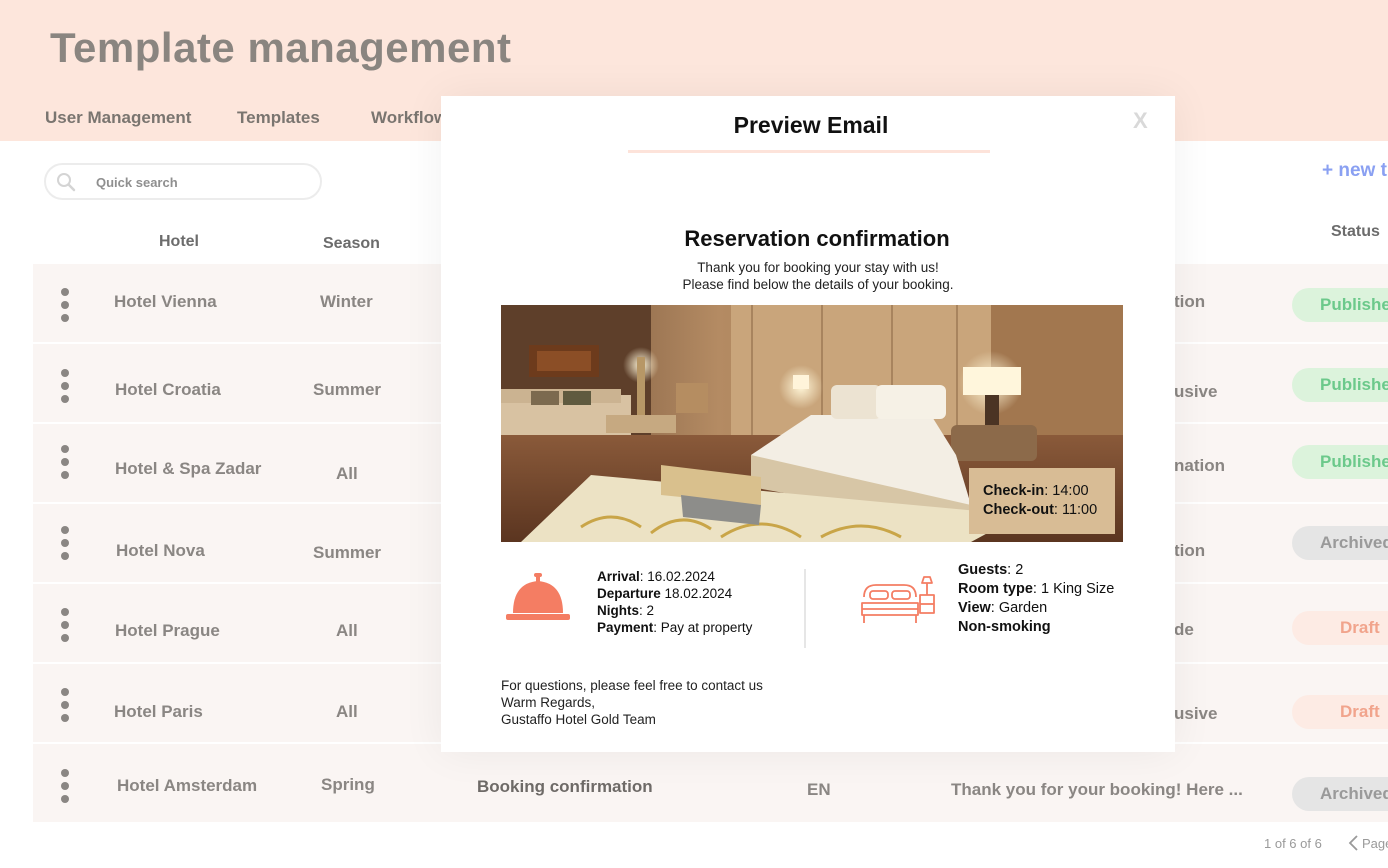 This screenshot has width=1388, height=868. What do you see at coordinates (1199, 465) in the screenshot?
I see `template-cell: nation` at bounding box center [1199, 465].